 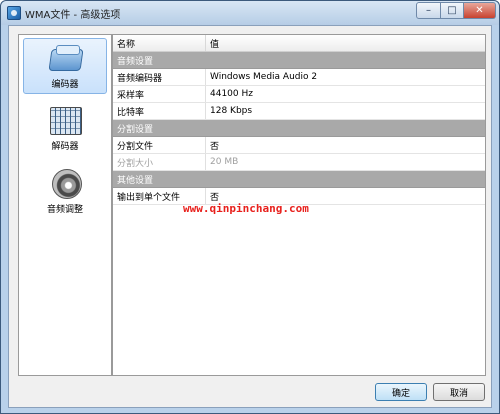 I want to click on watermark-text: www.qinpinchang.com, so click(x=246, y=208).